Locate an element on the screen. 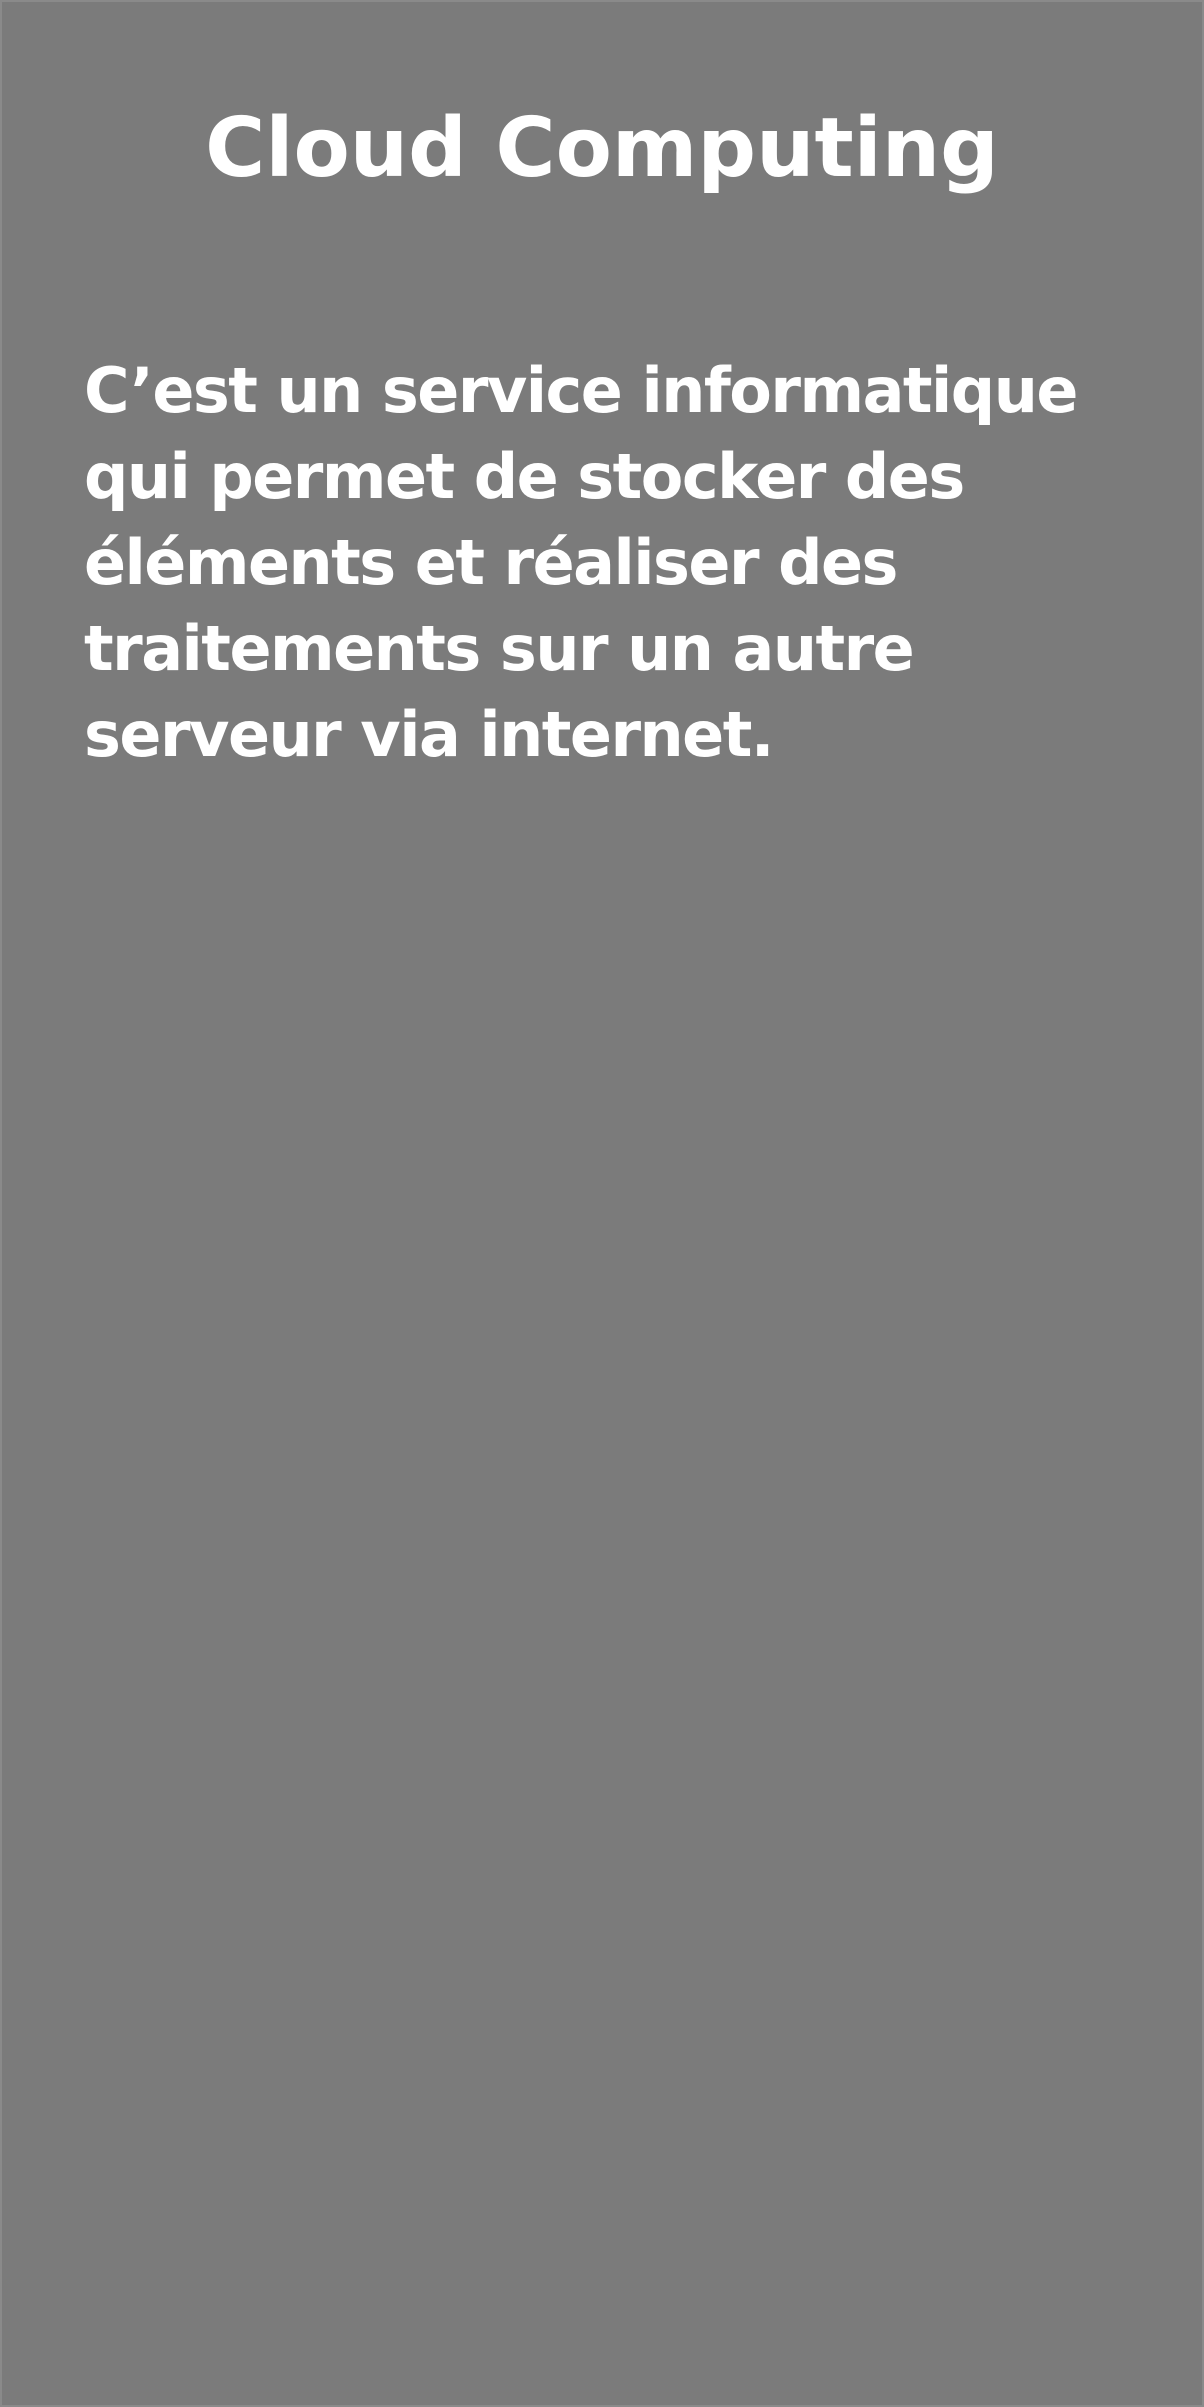 The height and width of the screenshot is (2407, 1204). slide-title: Cloud Computing is located at coordinates (602, 148).